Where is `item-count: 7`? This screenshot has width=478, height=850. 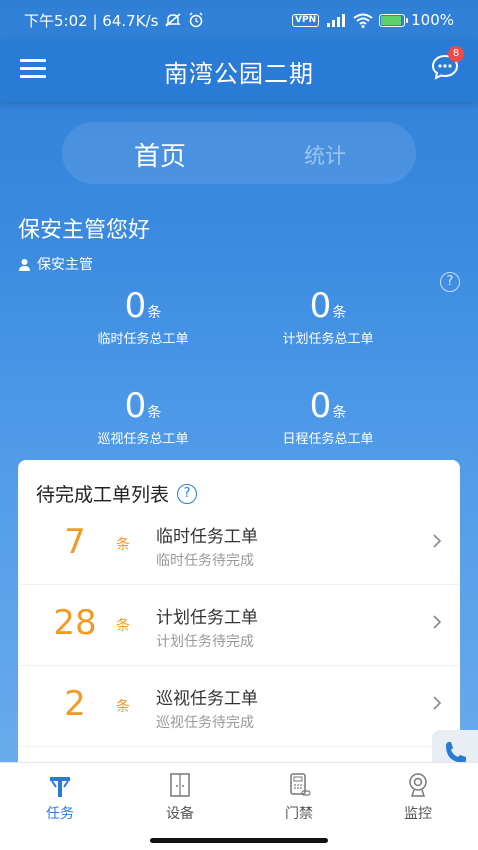 item-count: 7 is located at coordinates (75, 542).